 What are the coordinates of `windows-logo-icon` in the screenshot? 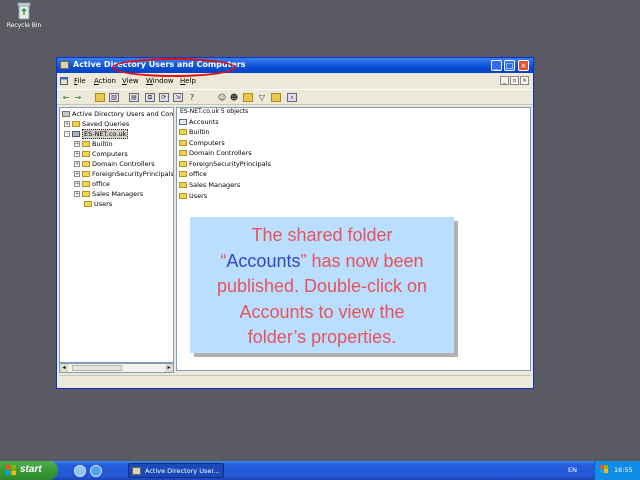 It's located at (11, 470).